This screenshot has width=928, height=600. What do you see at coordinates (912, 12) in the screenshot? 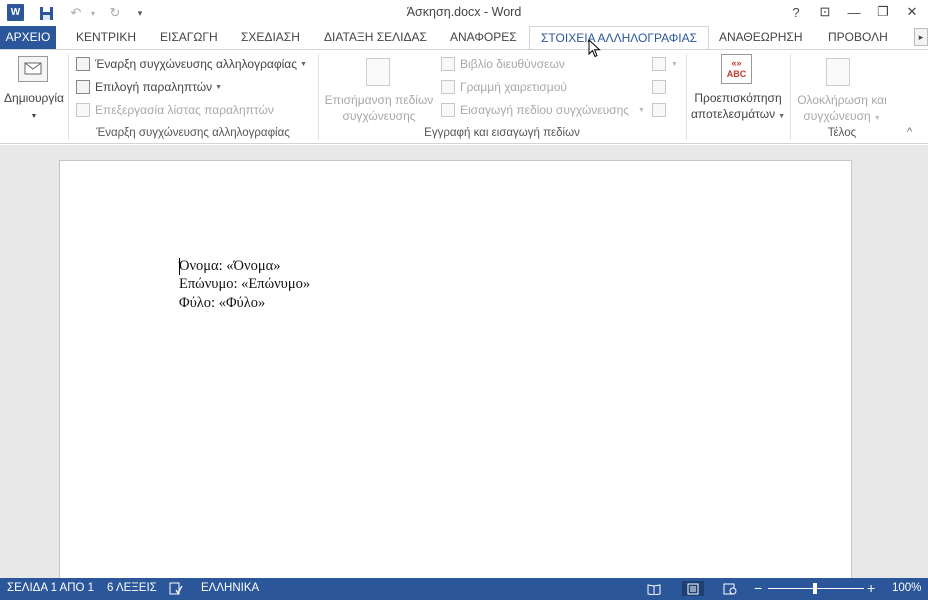
I see `close-button: ✕` at bounding box center [912, 12].